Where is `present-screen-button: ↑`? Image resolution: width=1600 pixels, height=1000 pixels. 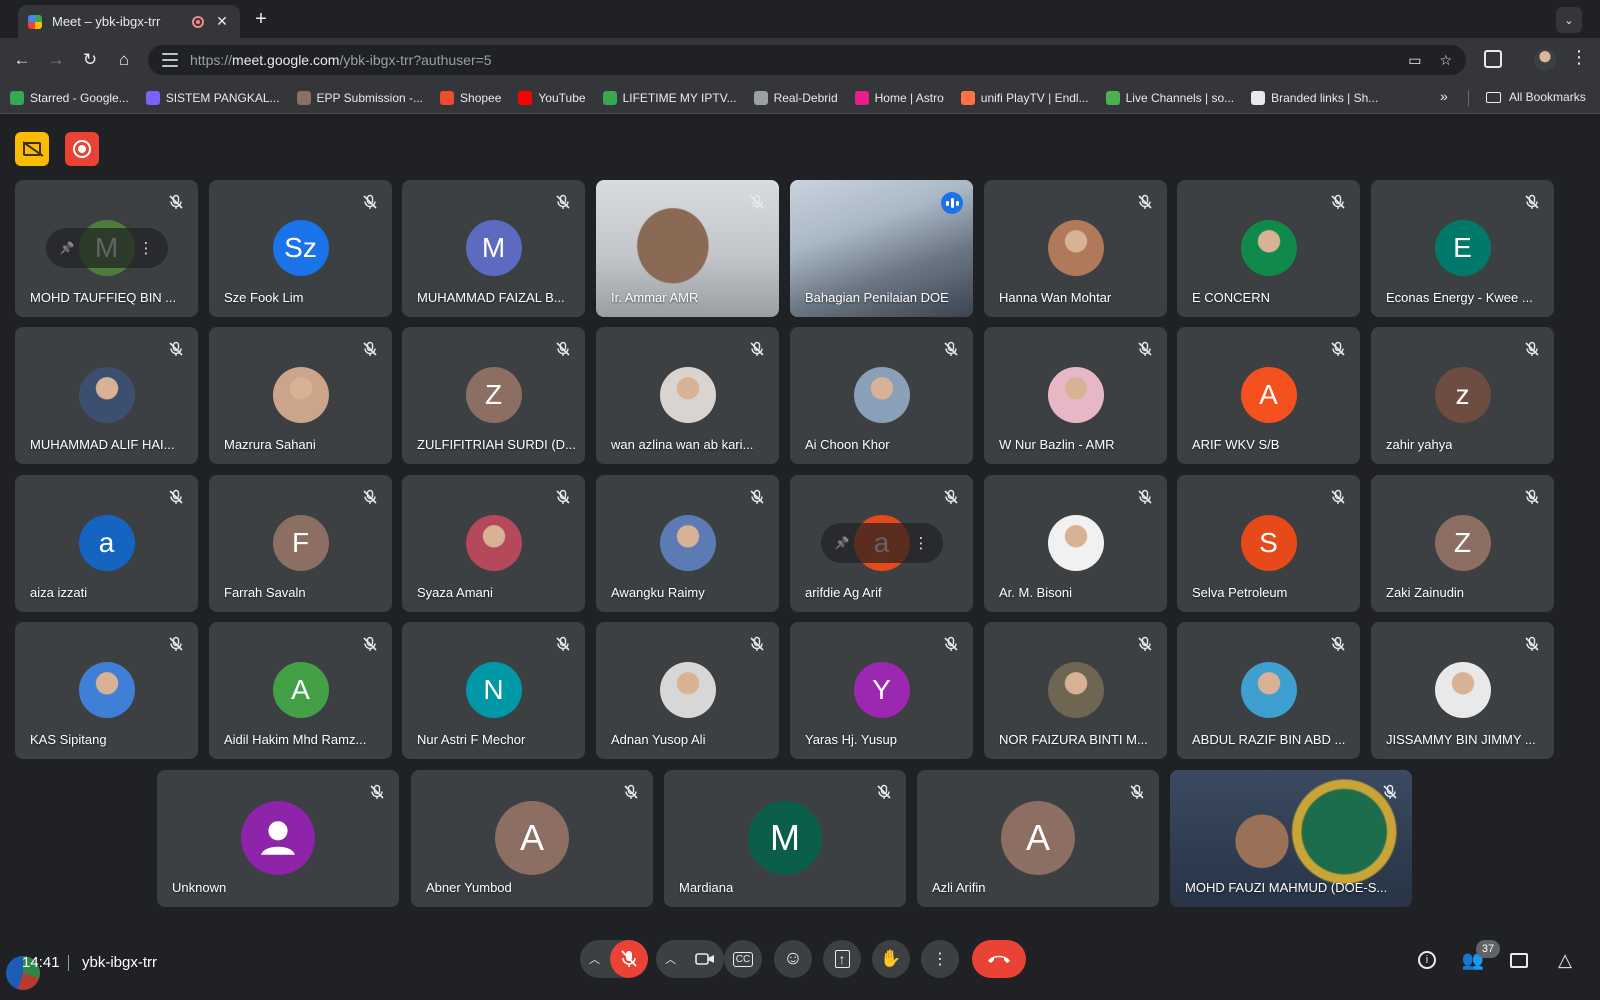 present-screen-button: ↑ is located at coordinates (842, 959).